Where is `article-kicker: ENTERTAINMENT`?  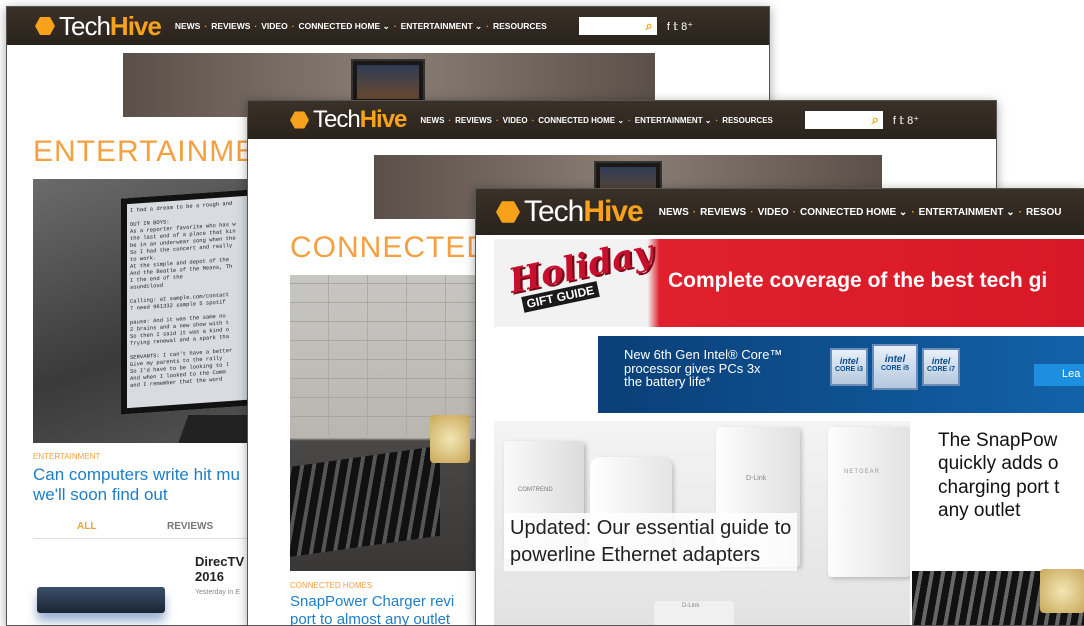 article-kicker: ENTERTAINMENT is located at coordinates (66, 456).